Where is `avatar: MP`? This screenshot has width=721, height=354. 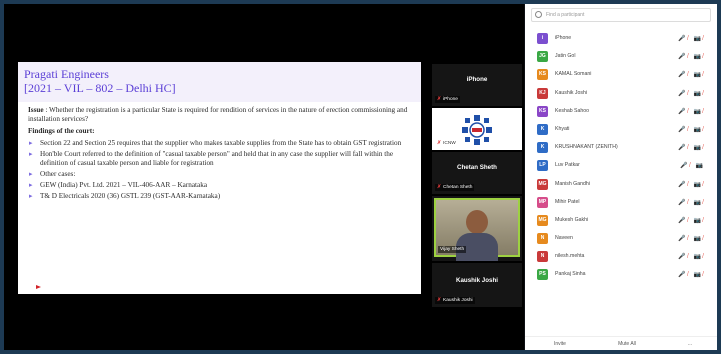
avatar: MP is located at coordinates (542, 202).